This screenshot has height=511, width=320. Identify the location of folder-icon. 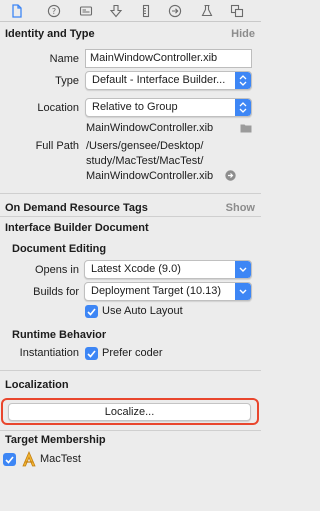
(246, 129).